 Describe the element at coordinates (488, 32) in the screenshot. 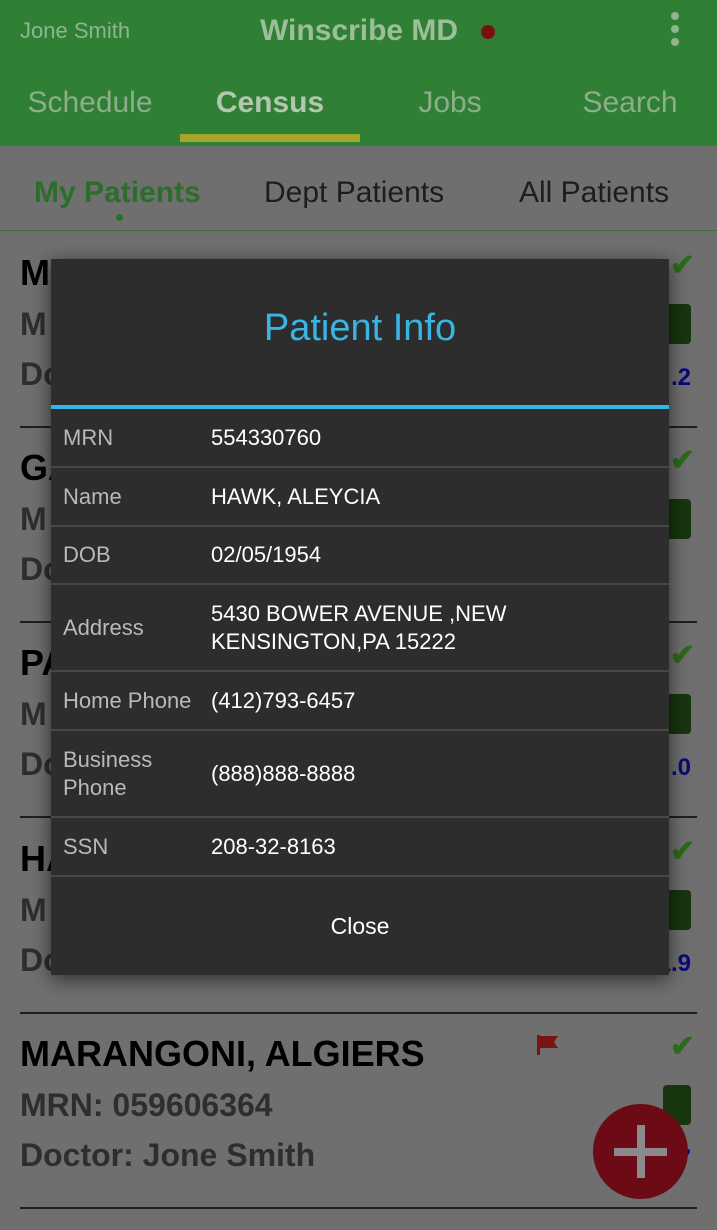

I see `status-dot-icon` at that location.